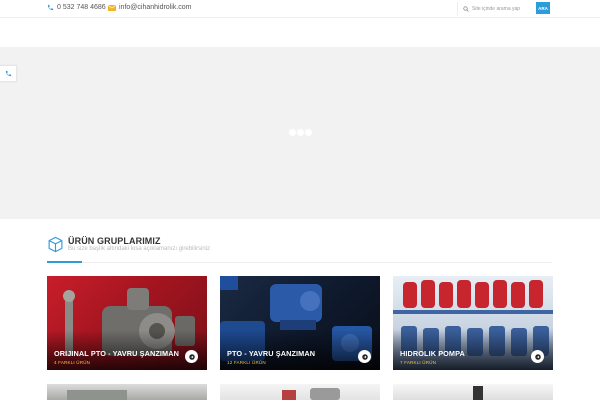  I want to click on side-call-button, so click(8, 73).